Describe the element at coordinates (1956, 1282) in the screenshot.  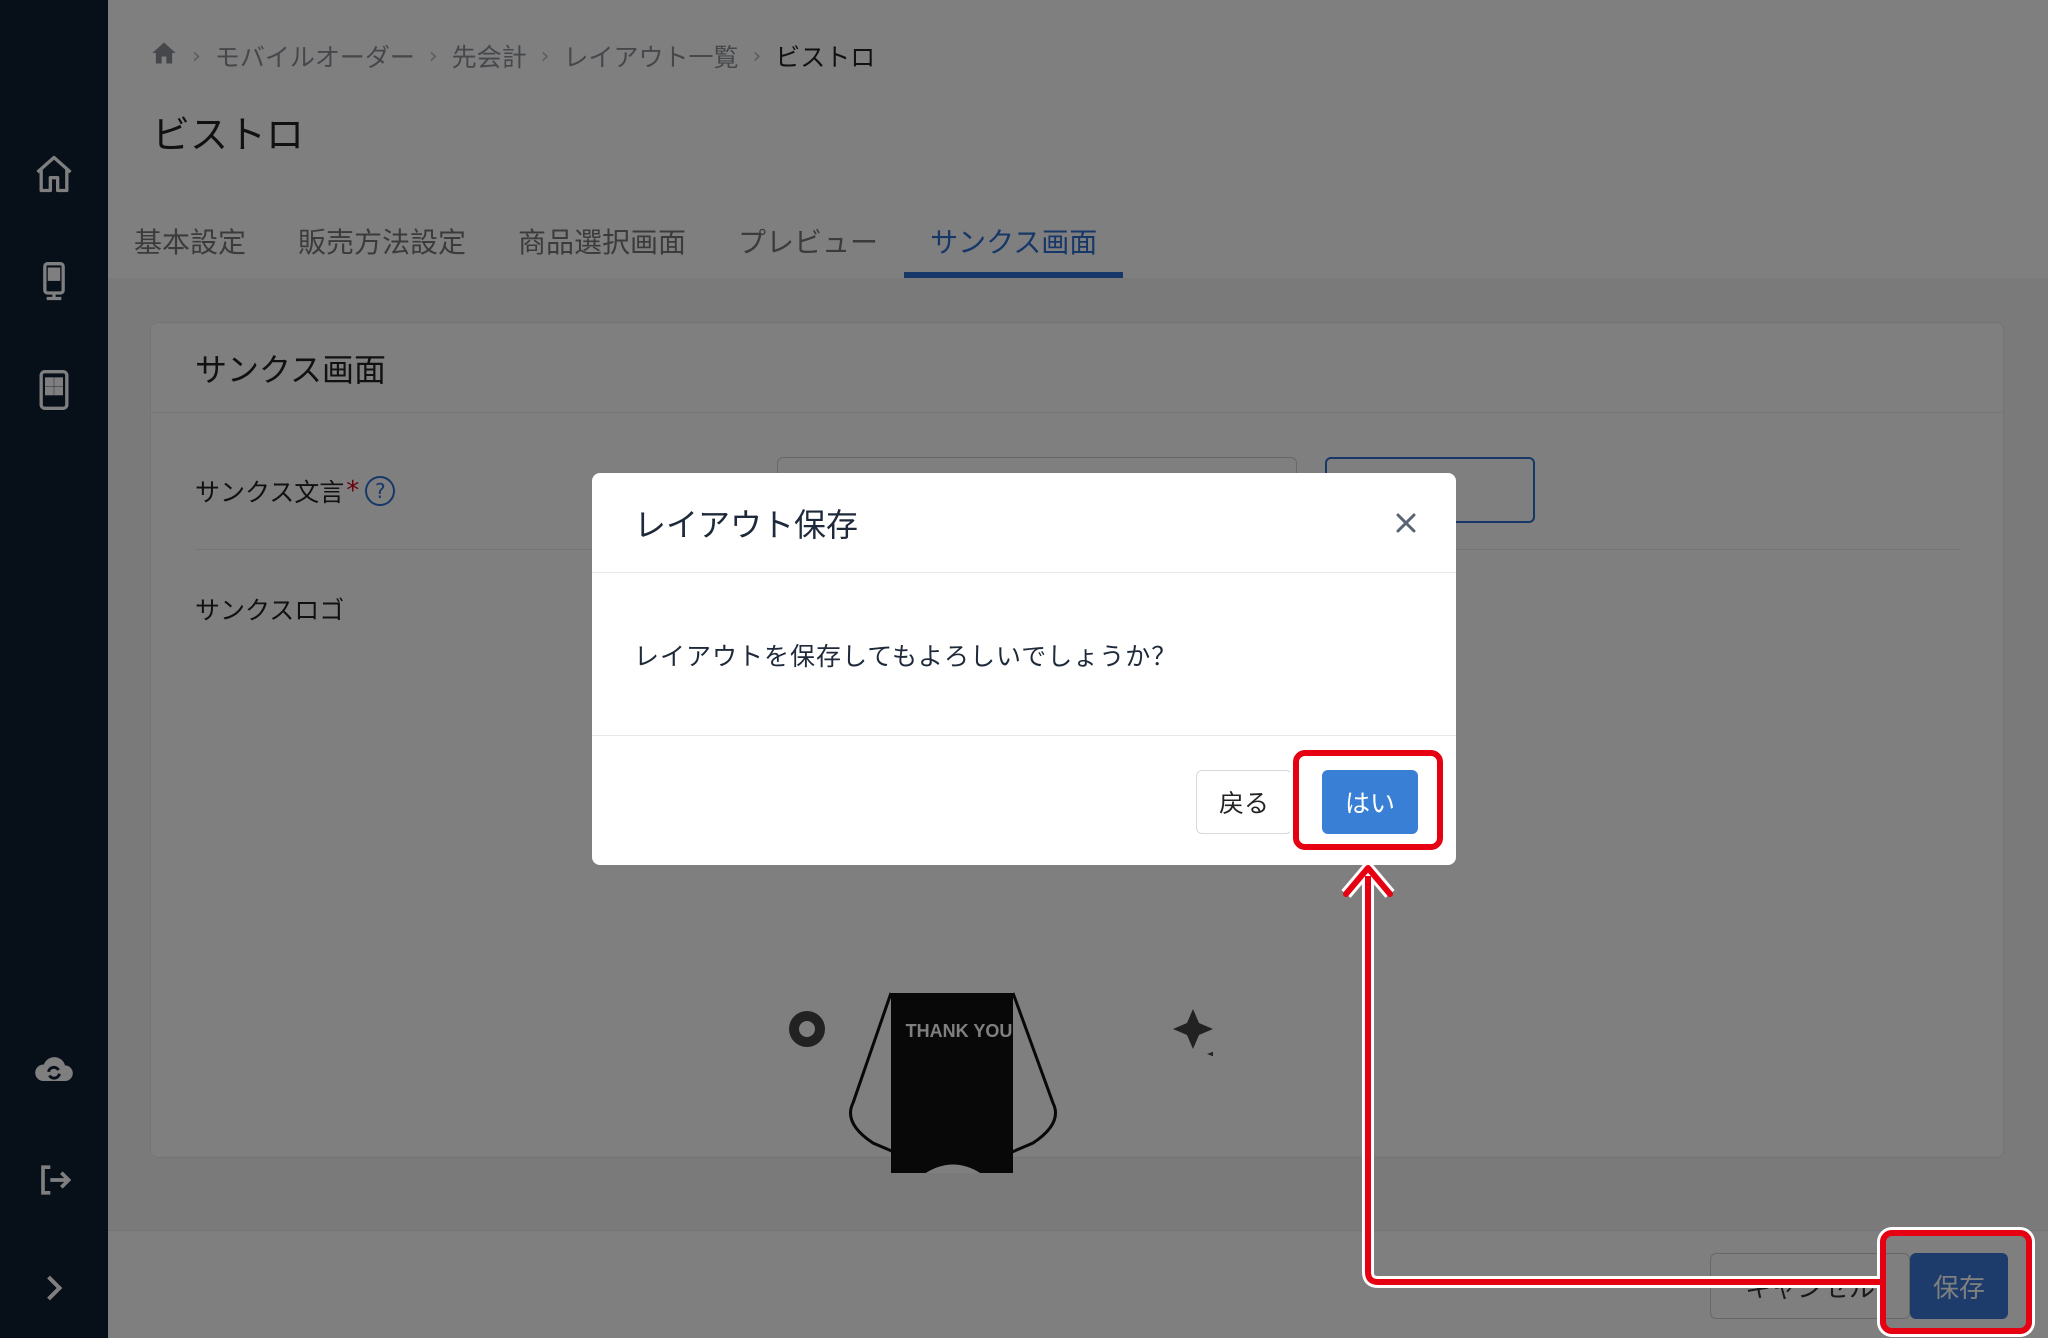
I see `save-button-highlight` at that location.